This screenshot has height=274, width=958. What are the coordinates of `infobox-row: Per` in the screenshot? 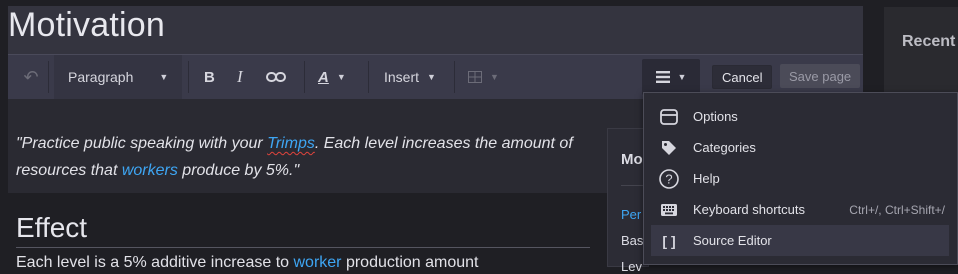 It's located at (631, 214).